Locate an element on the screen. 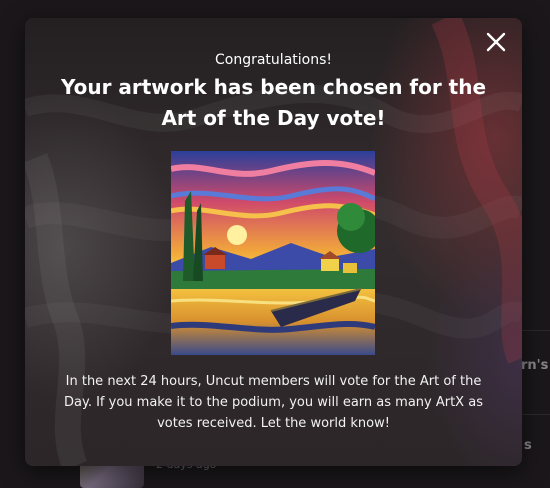  congratulations-text: Congratulations! is located at coordinates (273, 60).